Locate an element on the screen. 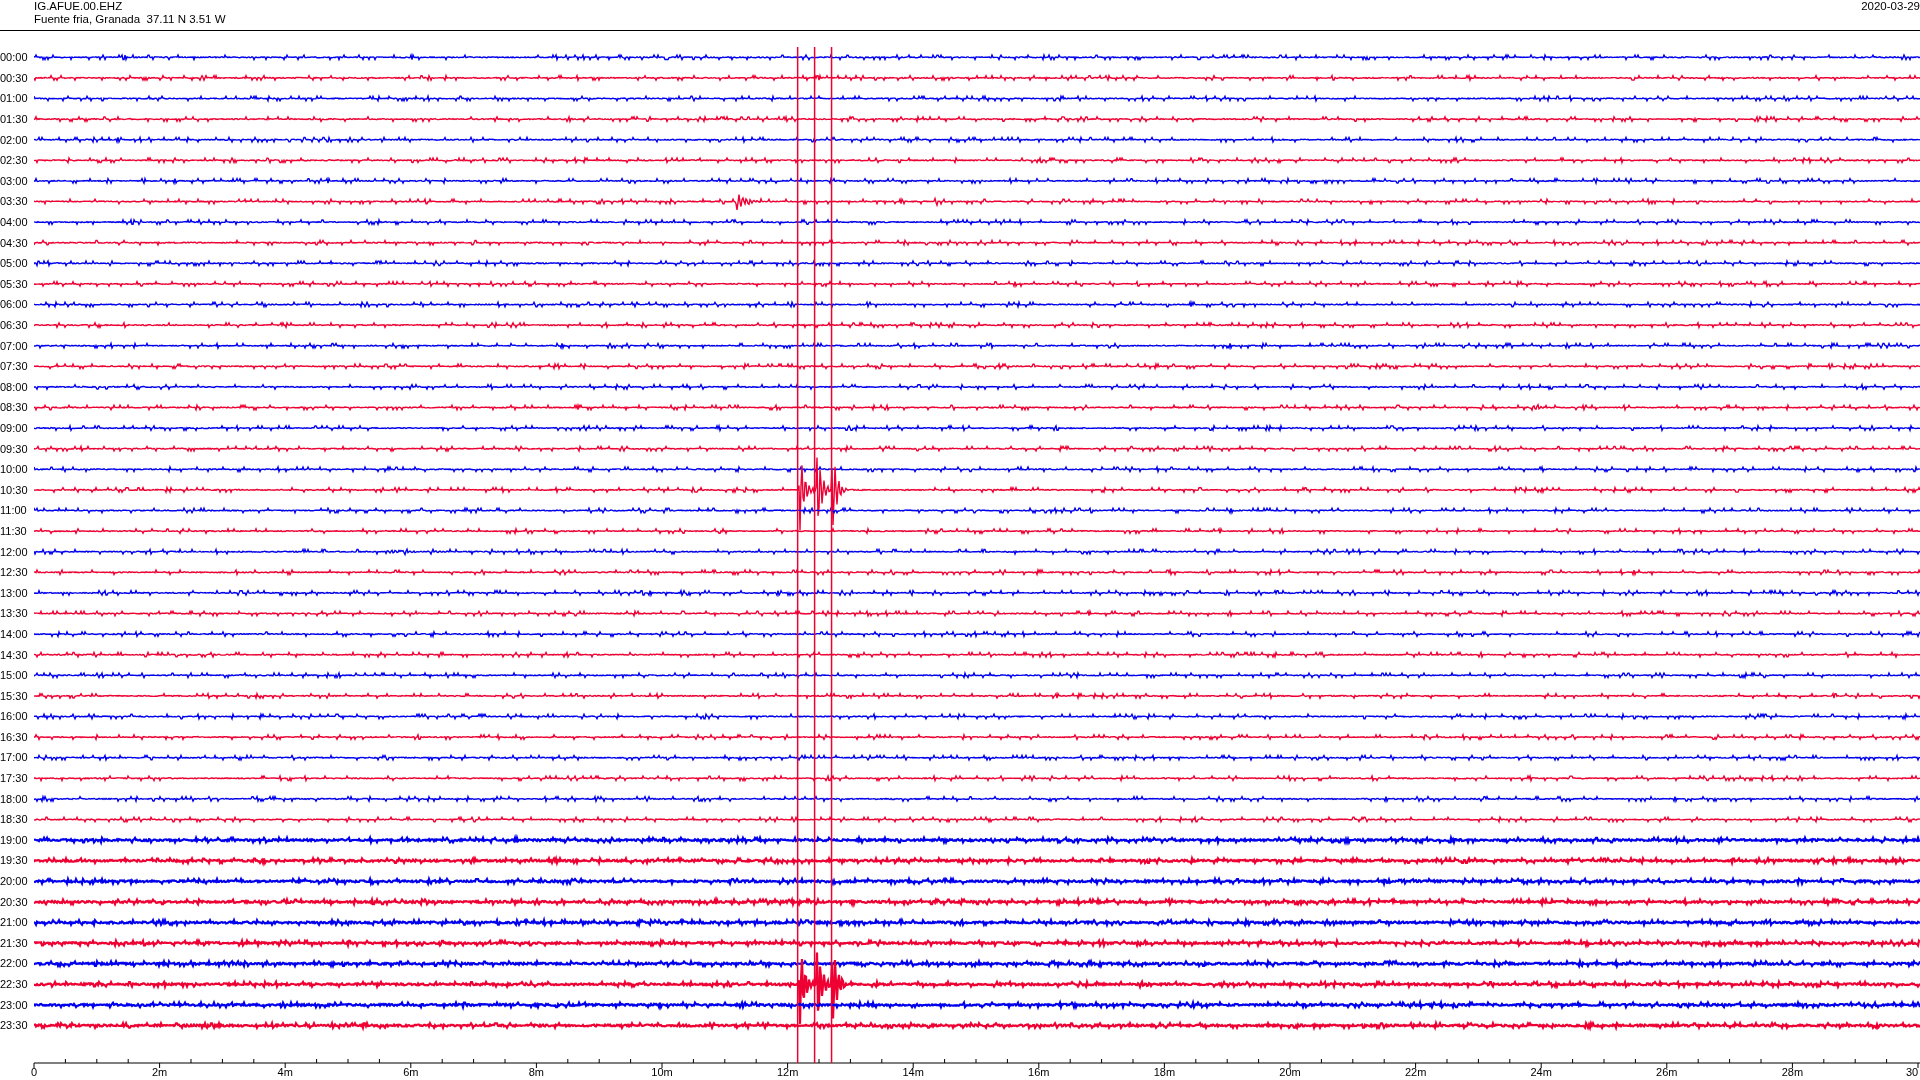 This screenshot has width=1920, height=1080. time-label: 22:00 is located at coordinates (14, 963).